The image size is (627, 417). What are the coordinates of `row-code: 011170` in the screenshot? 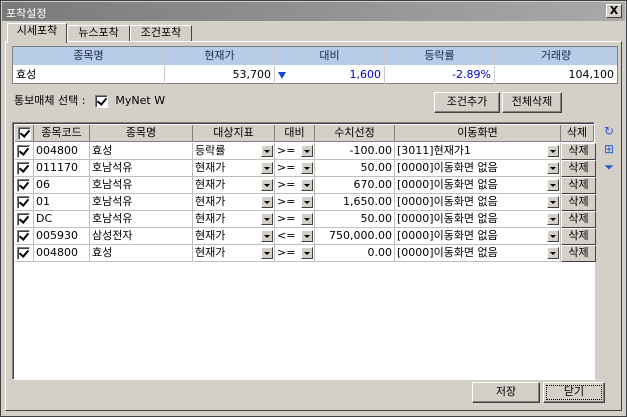 It's located at (62, 168).